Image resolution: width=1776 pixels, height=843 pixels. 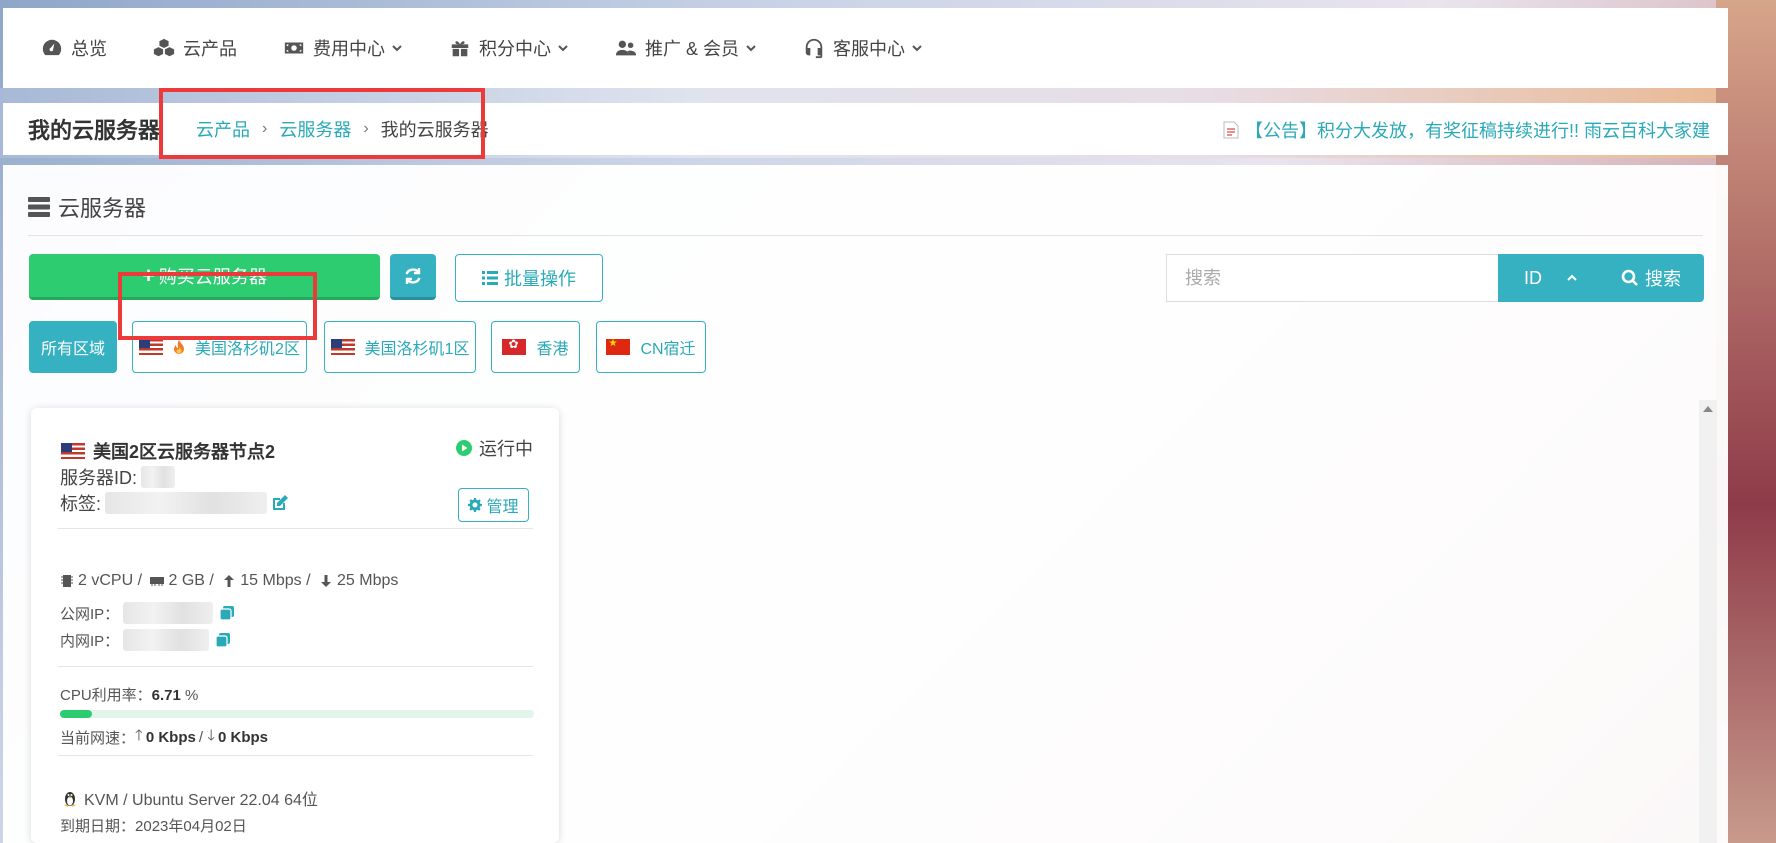 I want to click on nav-item-billing: 费用中心, so click(x=343, y=48).